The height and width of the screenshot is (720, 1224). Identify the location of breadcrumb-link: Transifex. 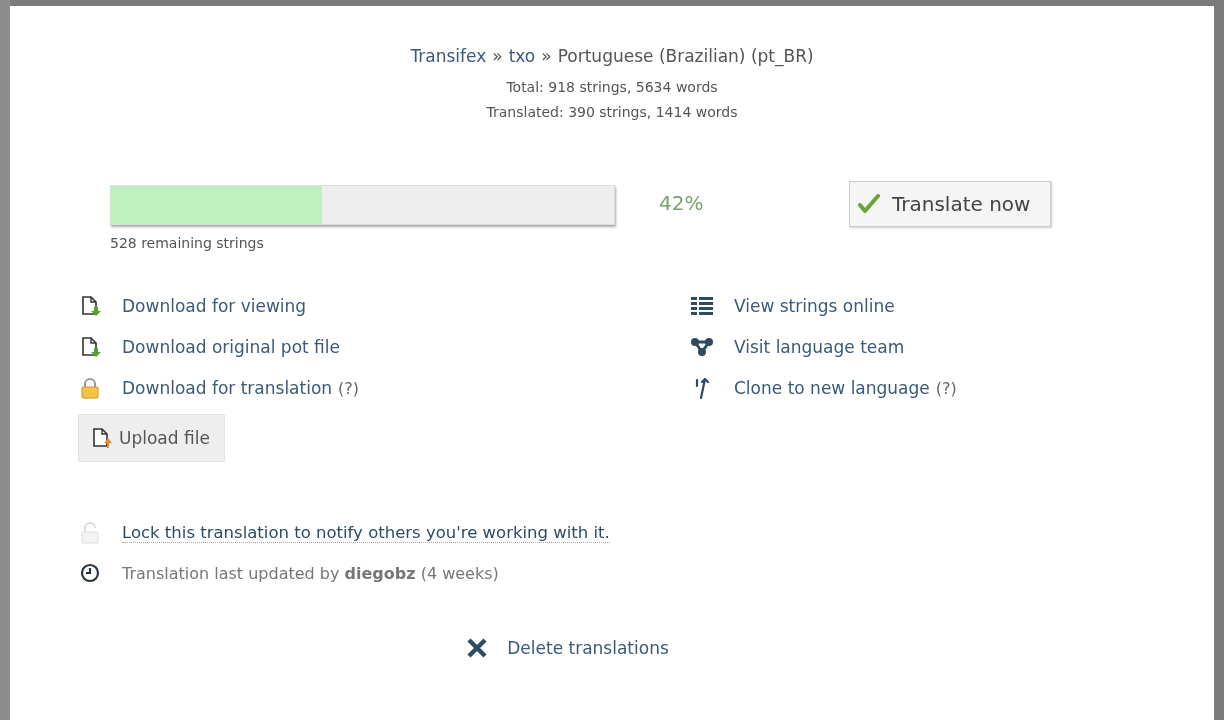
(448, 56).